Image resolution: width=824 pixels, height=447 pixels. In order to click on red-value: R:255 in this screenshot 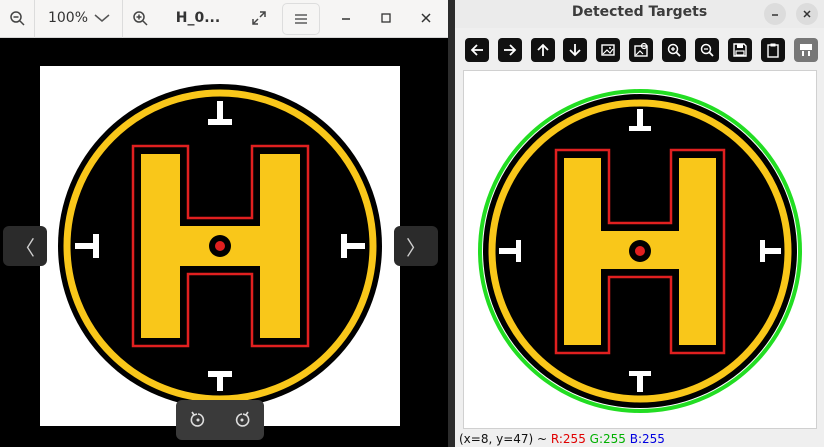, I will do `click(568, 439)`.